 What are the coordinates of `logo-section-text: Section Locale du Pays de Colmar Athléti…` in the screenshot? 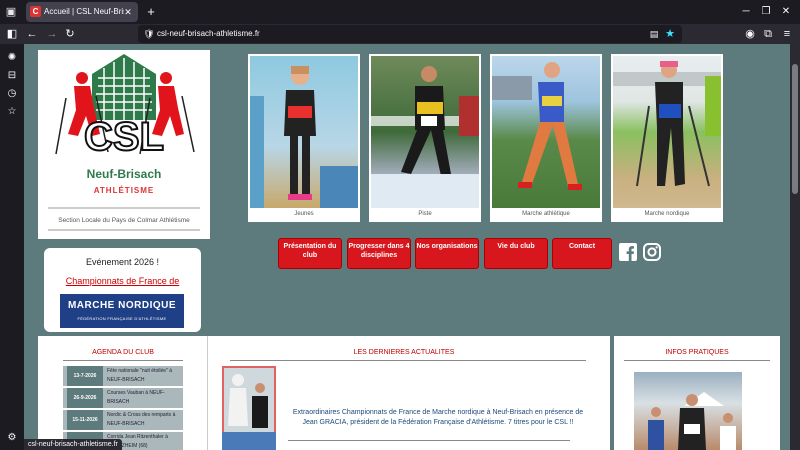 It's located at (124, 220).